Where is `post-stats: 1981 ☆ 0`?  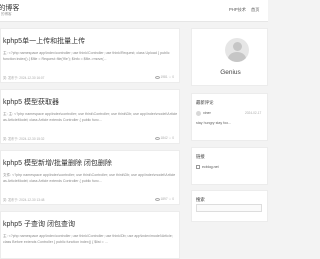 post-stats: 1981 ☆ 0 is located at coordinates (164, 77).